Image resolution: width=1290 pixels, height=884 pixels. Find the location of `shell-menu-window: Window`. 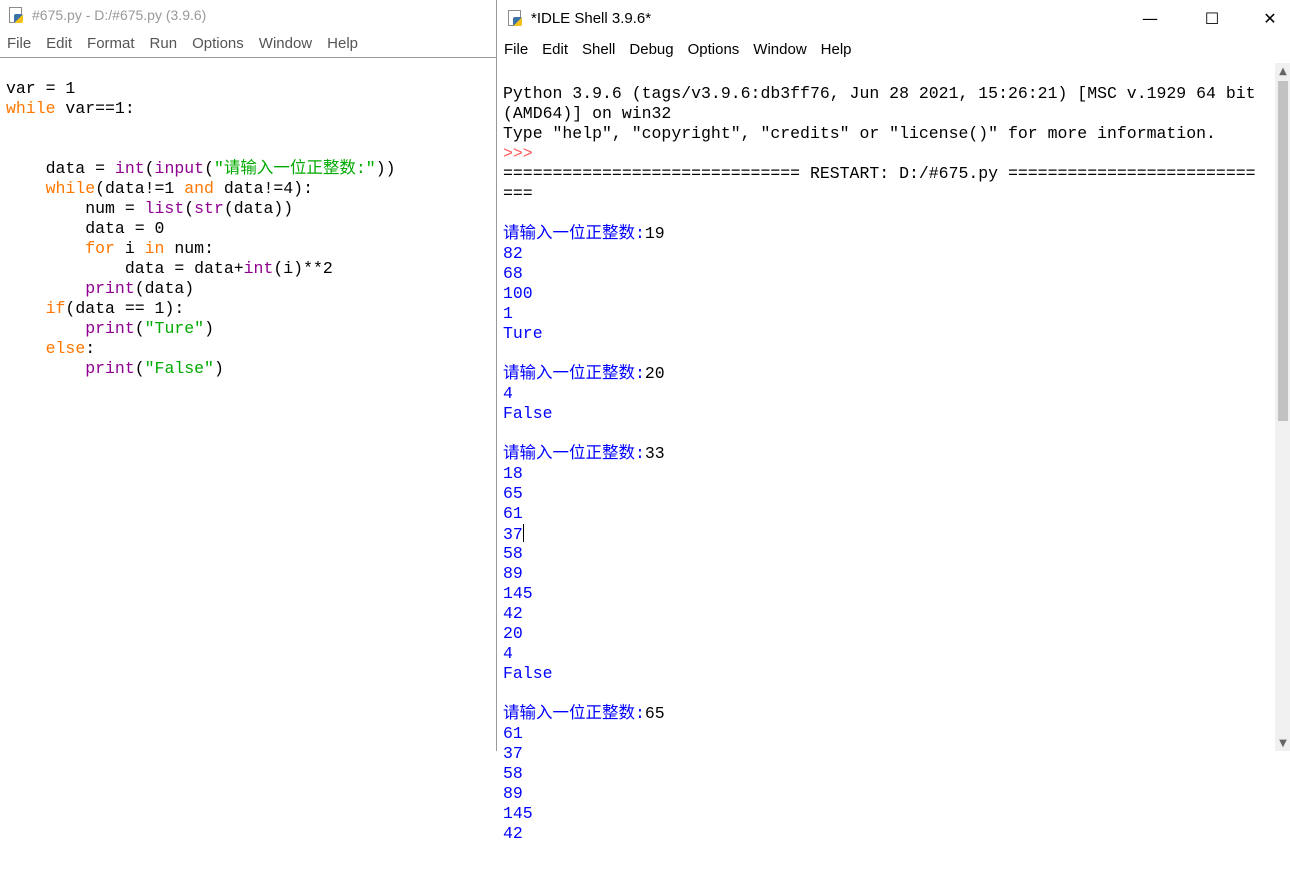

shell-menu-window: Window is located at coordinates (779, 49).